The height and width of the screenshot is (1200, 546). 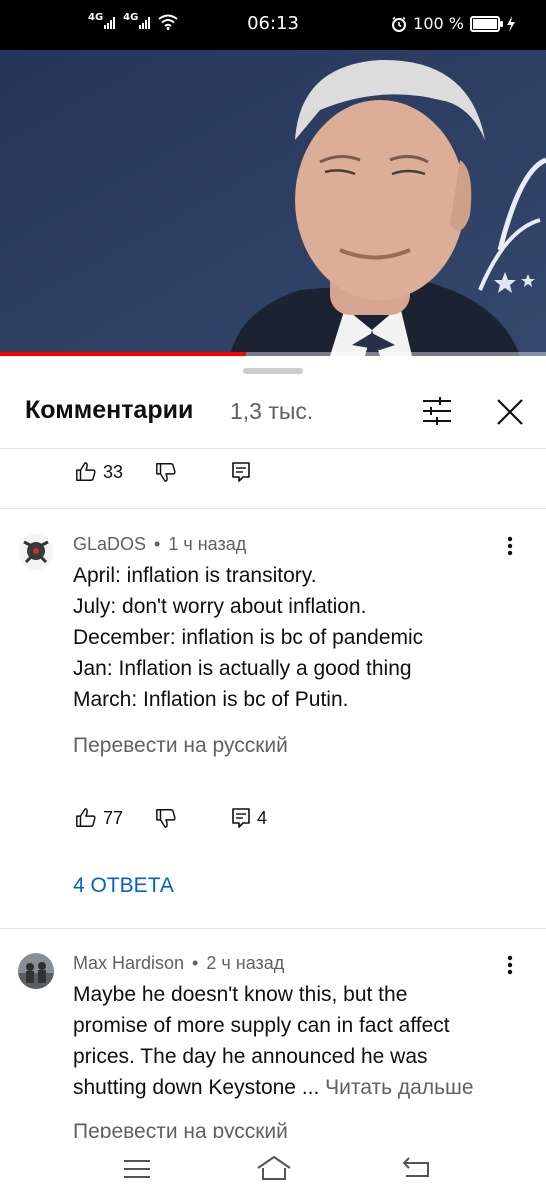 What do you see at coordinates (180, 746) in the screenshot?
I see `translate-link: Перевести на русский` at bounding box center [180, 746].